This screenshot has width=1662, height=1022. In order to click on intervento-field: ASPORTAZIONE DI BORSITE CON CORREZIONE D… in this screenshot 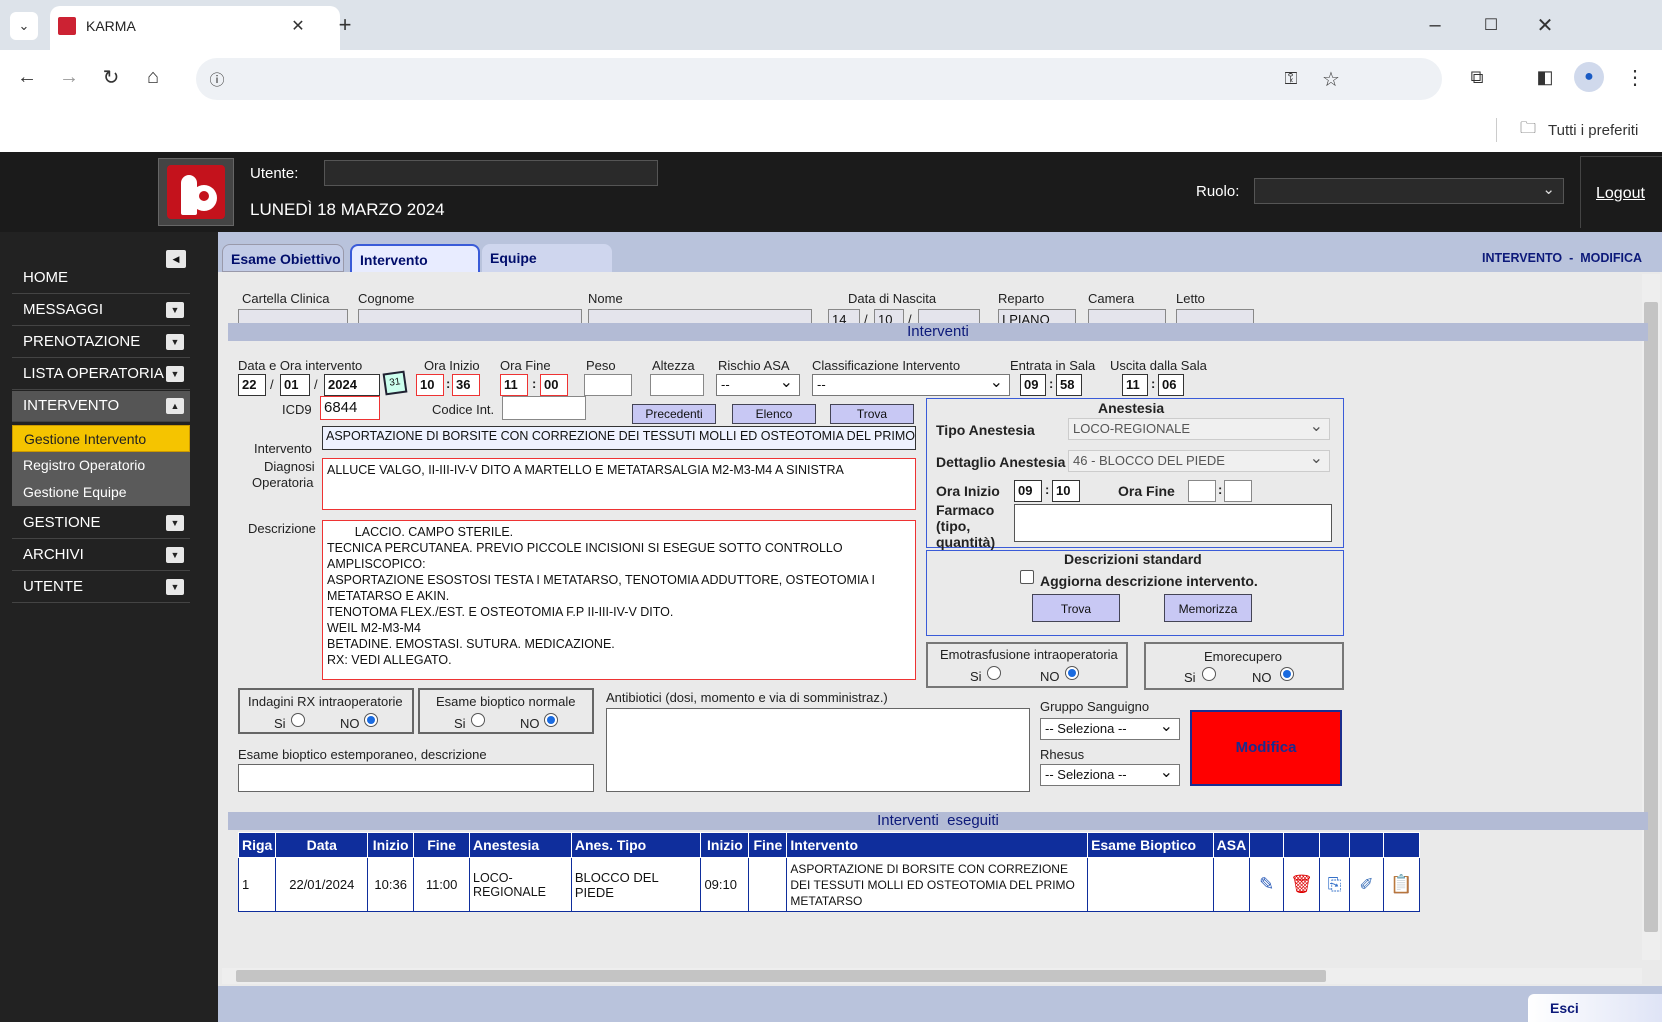, I will do `click(619, 438)`.